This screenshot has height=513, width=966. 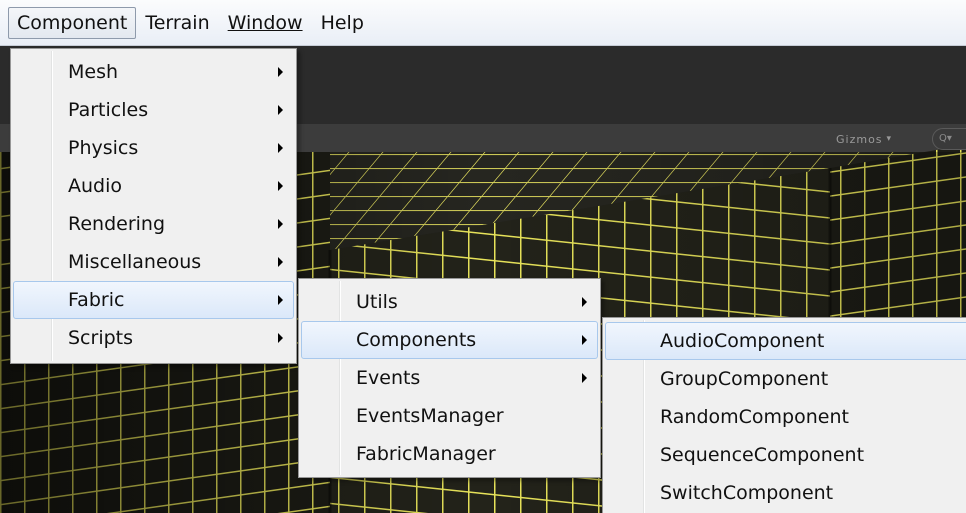 I want to click on menu-window: Window, so click(x=265, y=23).